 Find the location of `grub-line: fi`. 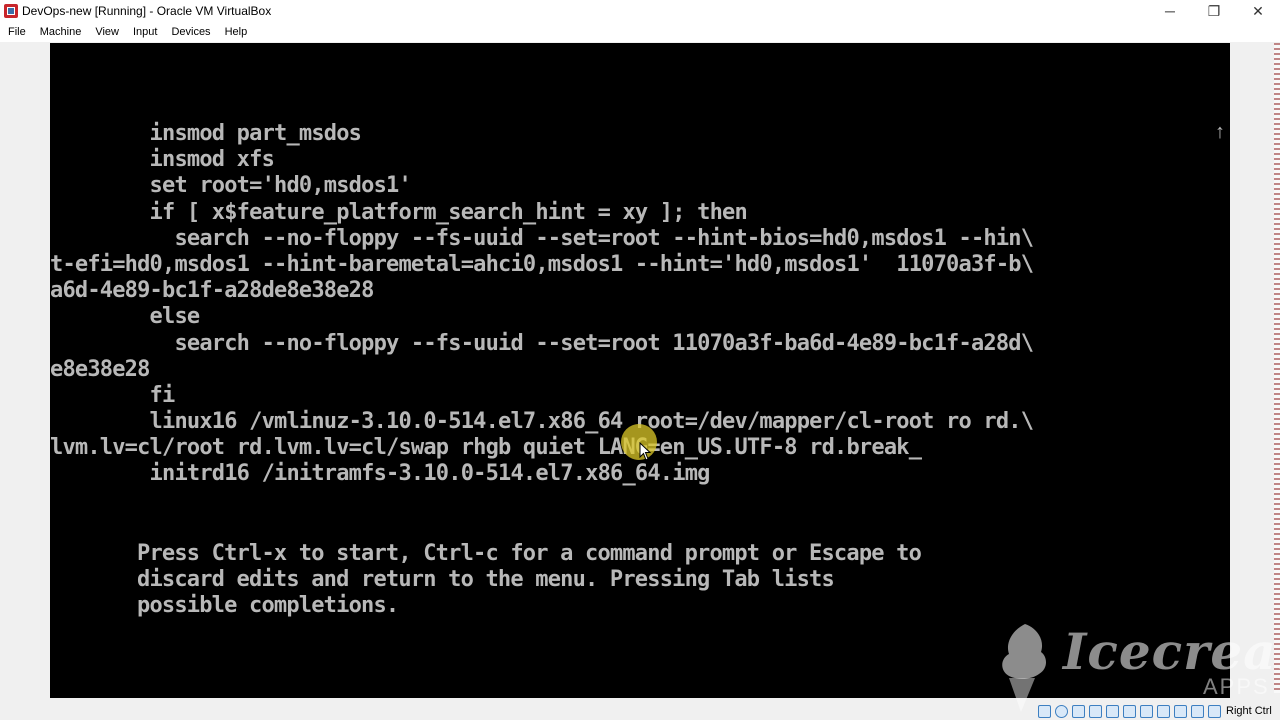

grub-line: fi is located at coordinates (113, 395).